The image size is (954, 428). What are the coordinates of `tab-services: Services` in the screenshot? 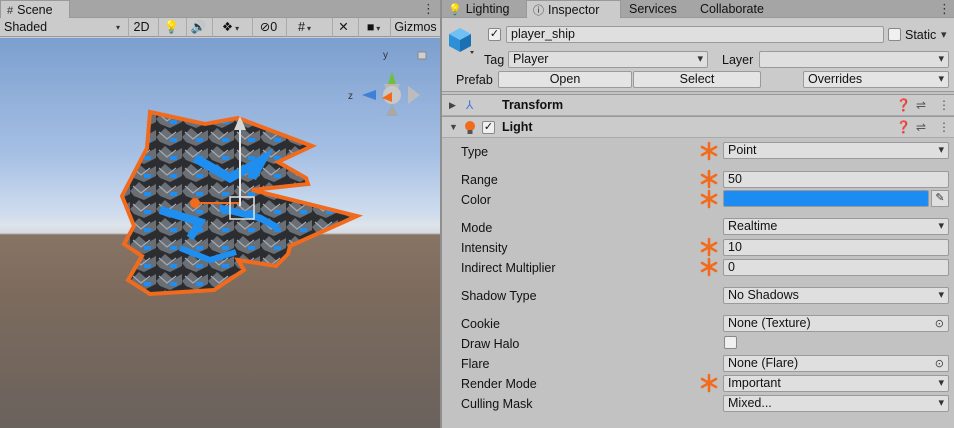 It's located at (658, 9).